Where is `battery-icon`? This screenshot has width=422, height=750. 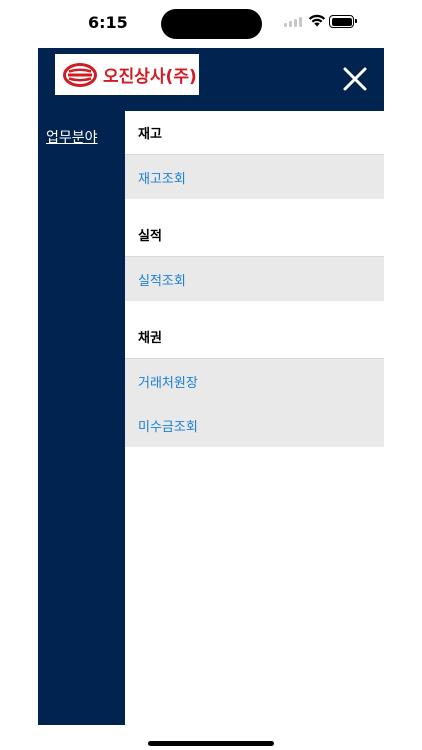
battery-icon is located at coordinates (343, 21).